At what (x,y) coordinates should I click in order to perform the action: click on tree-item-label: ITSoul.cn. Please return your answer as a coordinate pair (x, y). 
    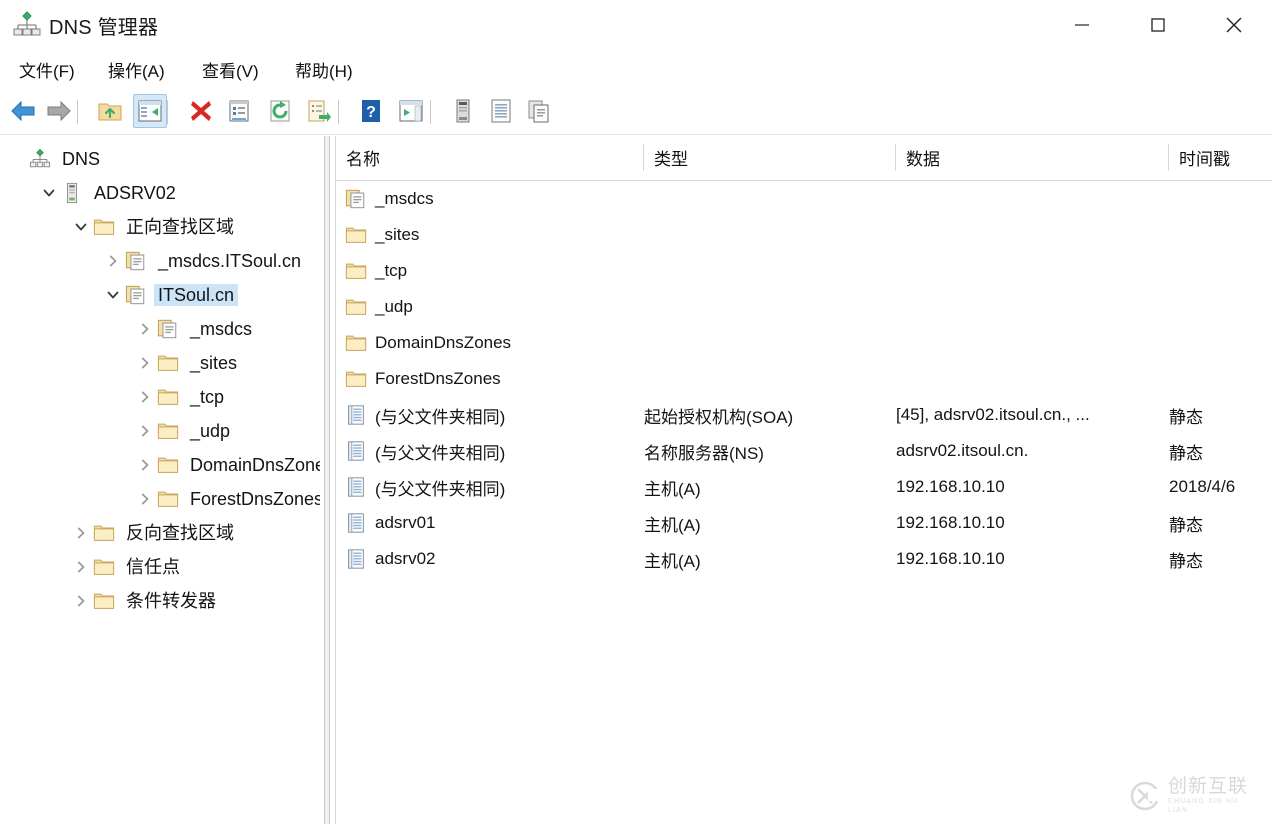
    Looking at the image, I should click on (196, 295).